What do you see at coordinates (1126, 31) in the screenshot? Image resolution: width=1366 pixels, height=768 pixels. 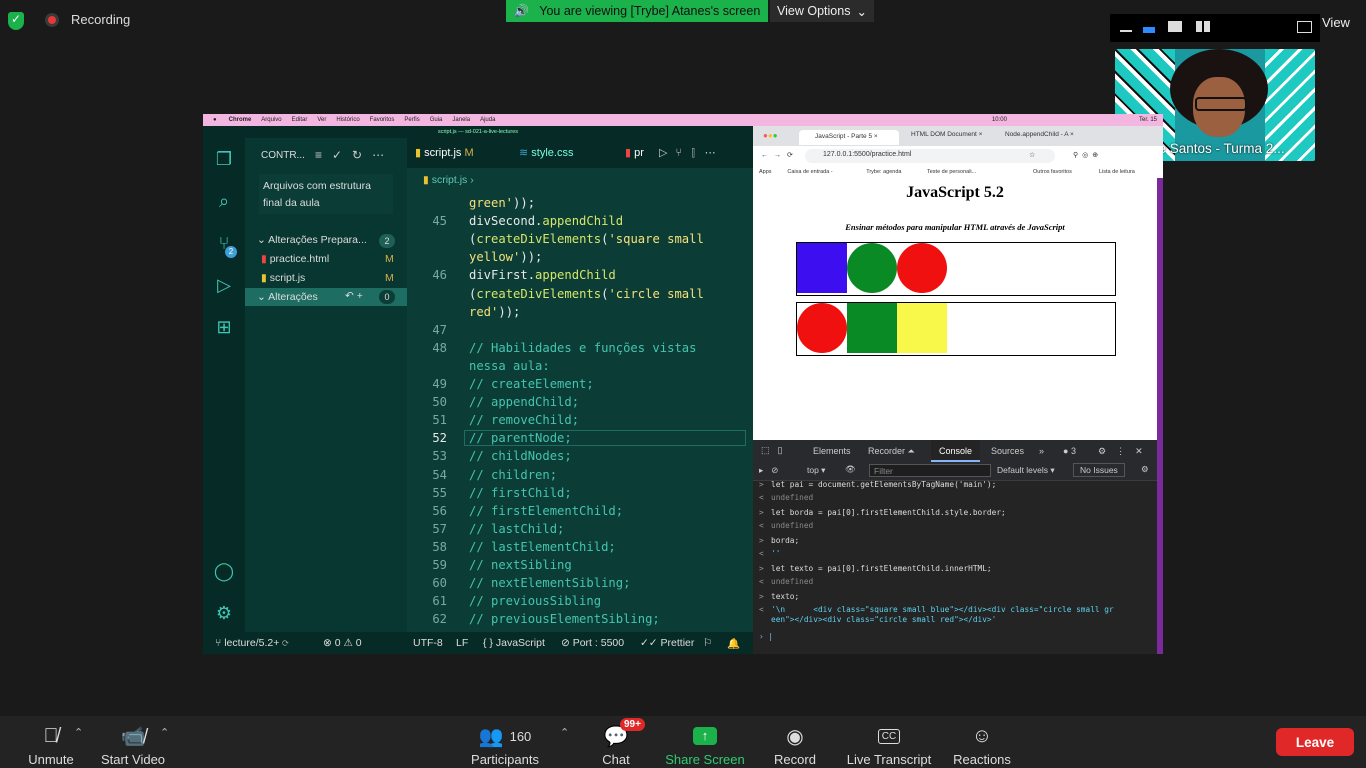 I see `minimize-icon` at bounding box center [1126, 31].